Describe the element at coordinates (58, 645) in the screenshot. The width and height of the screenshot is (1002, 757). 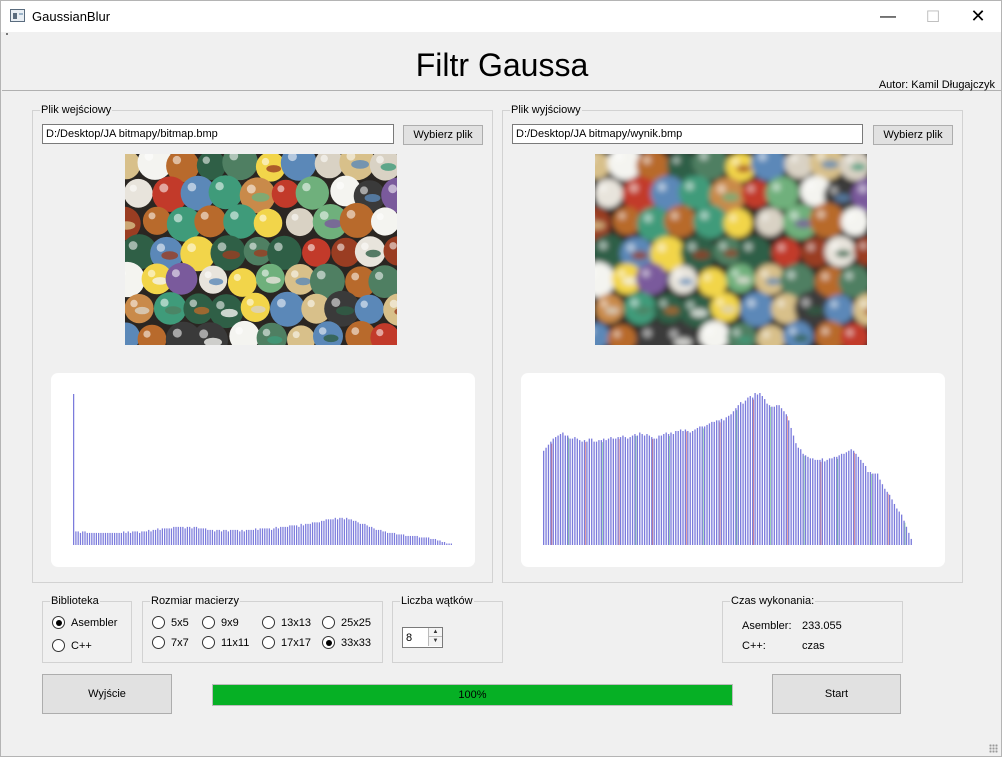
I see `radio-cpp-indicator` at that location.